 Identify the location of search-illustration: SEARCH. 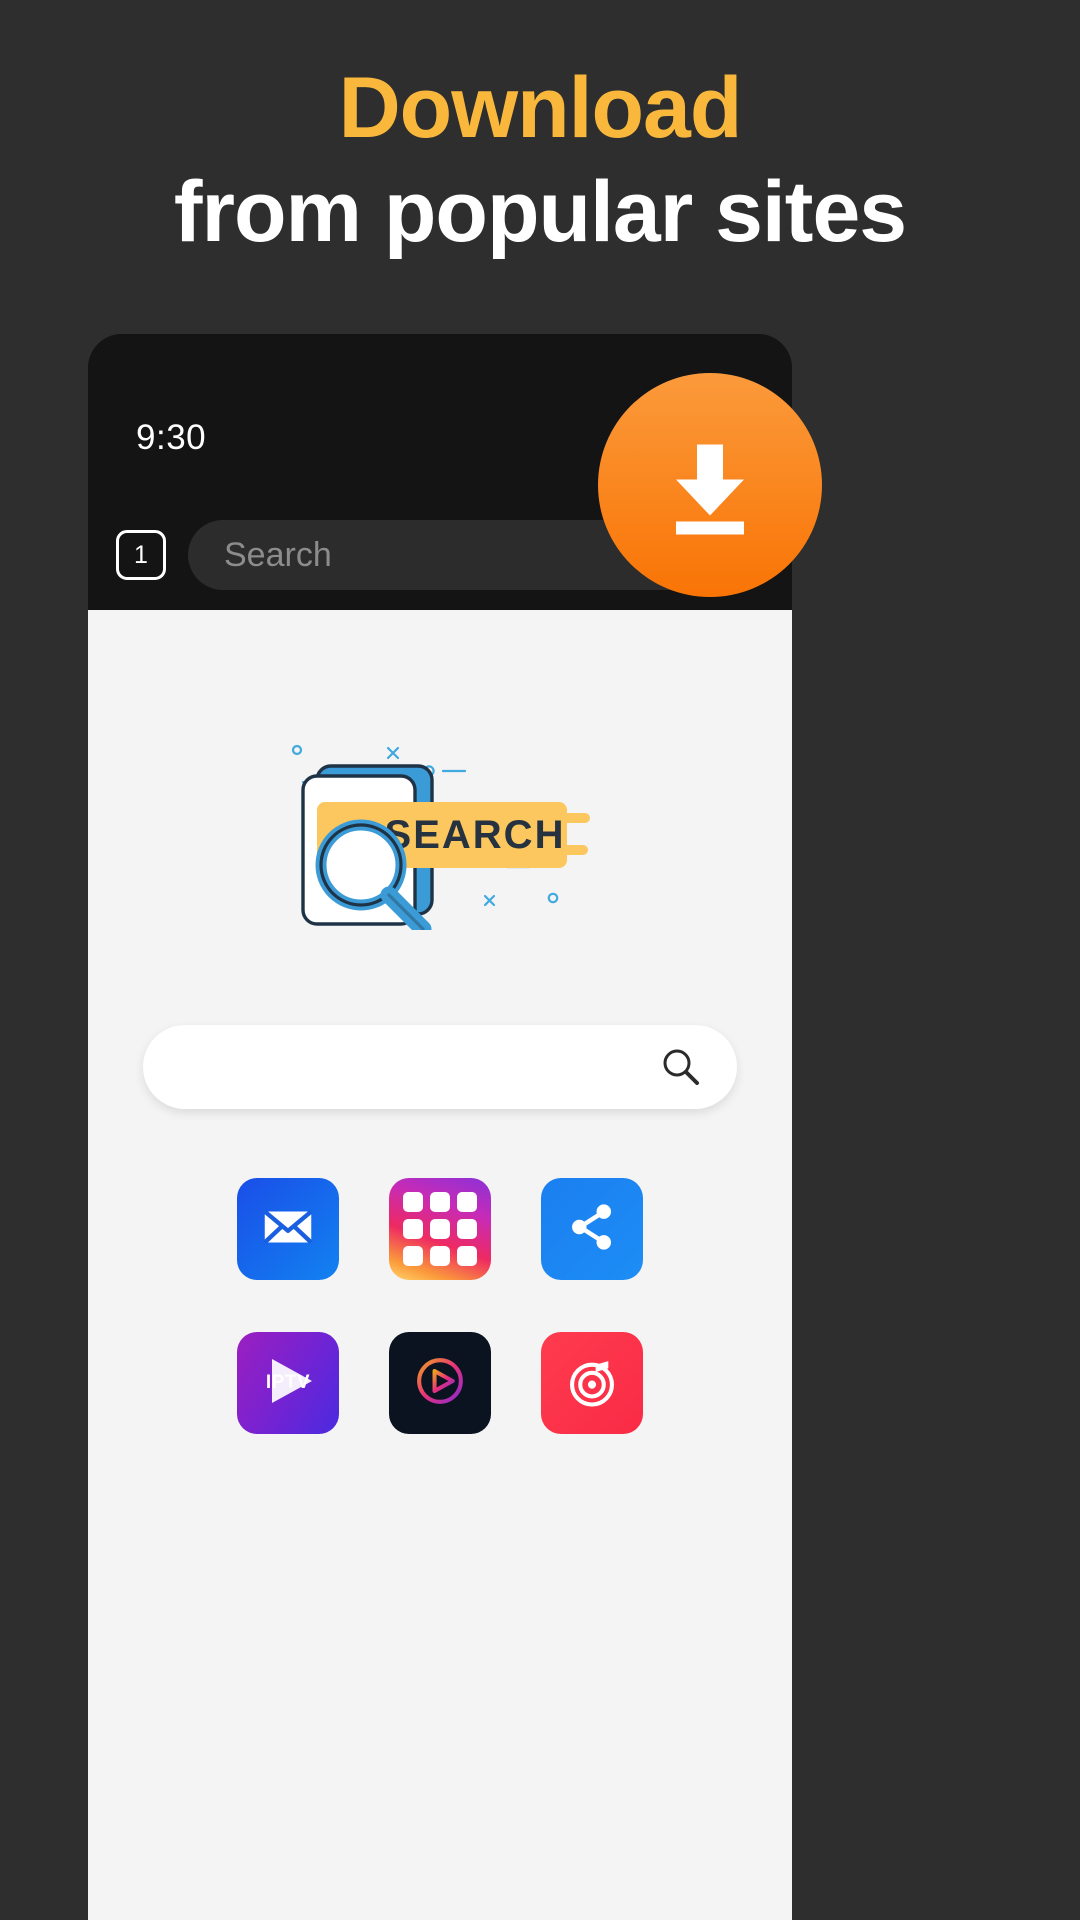
(440, 829).